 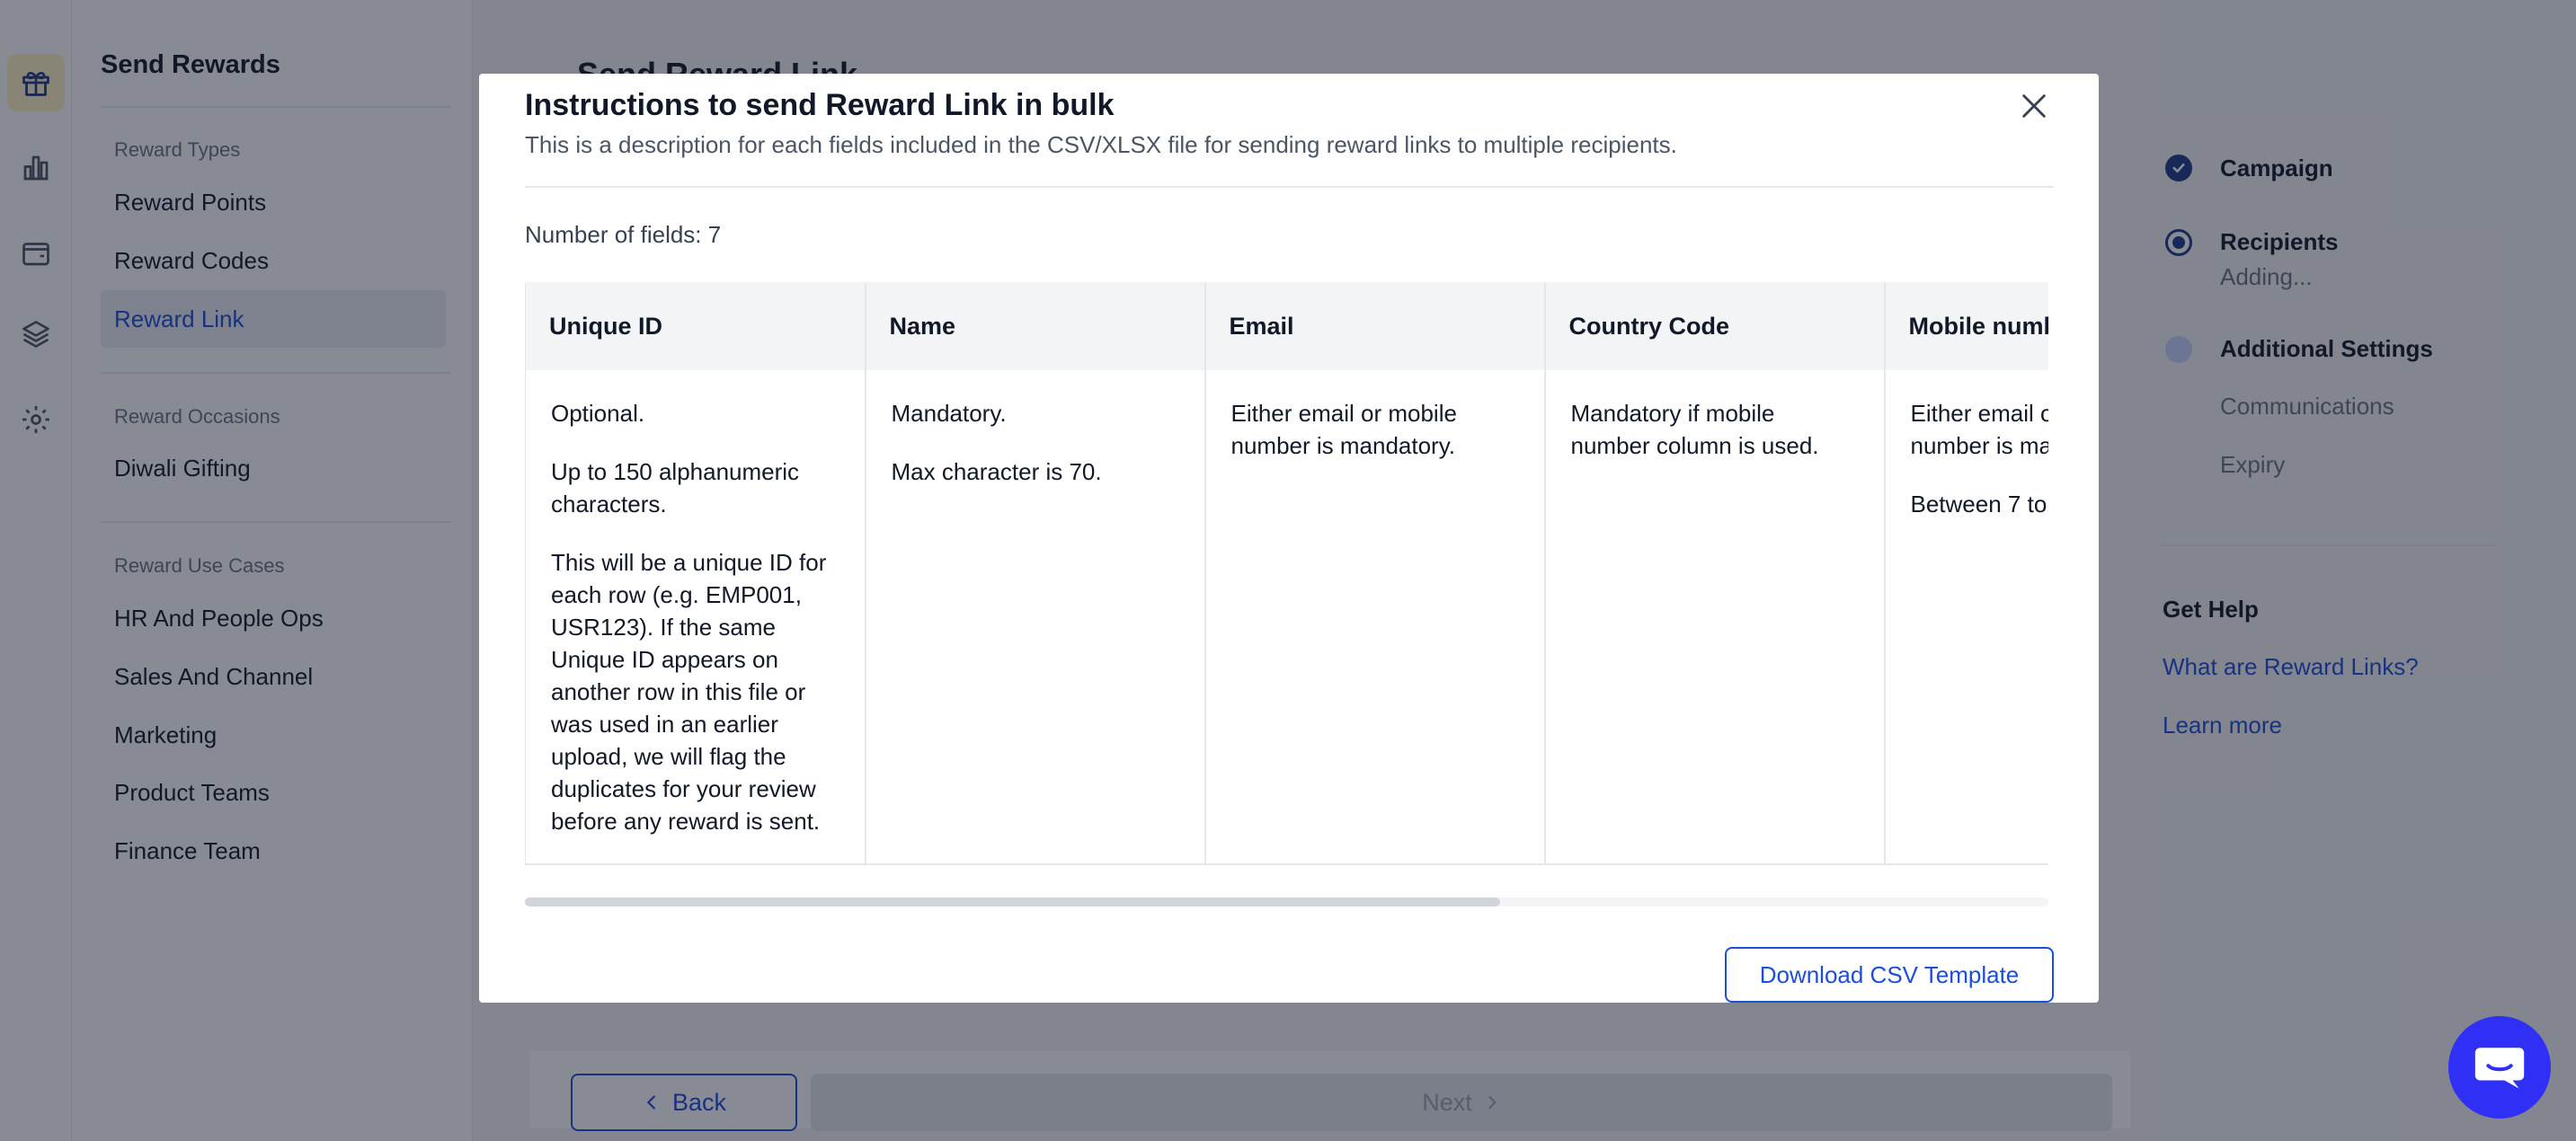 I want to click on cell-text: Optional., so click(x=598, y=413).